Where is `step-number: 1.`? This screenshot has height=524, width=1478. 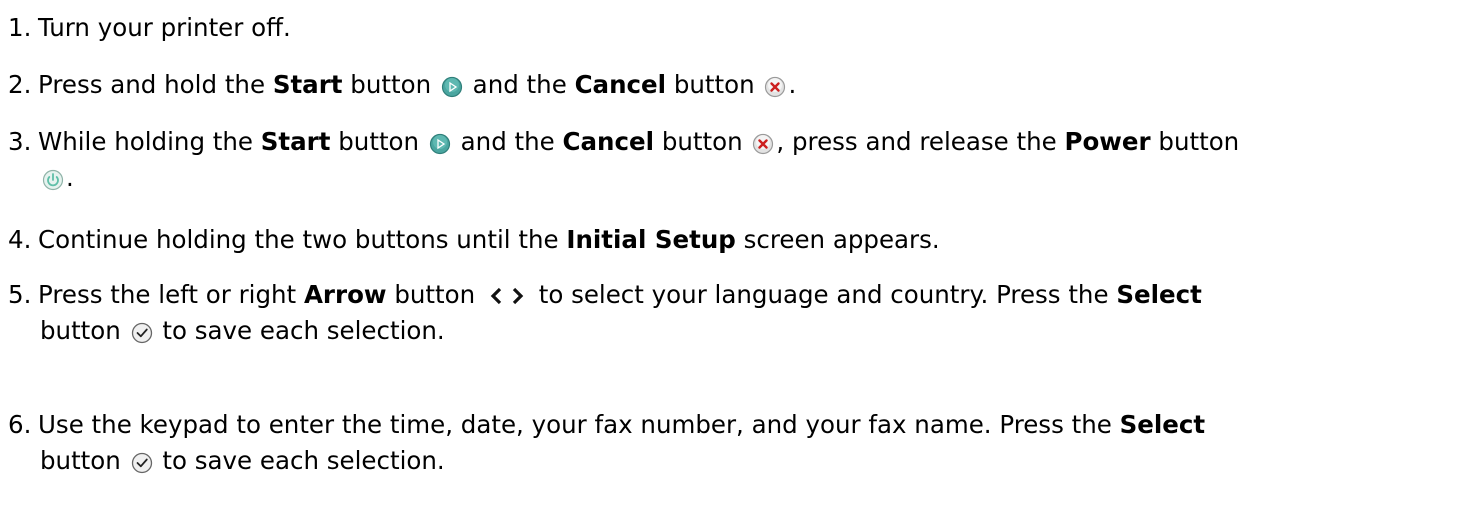 step-number: 1. is located at coordinates (20, 27).